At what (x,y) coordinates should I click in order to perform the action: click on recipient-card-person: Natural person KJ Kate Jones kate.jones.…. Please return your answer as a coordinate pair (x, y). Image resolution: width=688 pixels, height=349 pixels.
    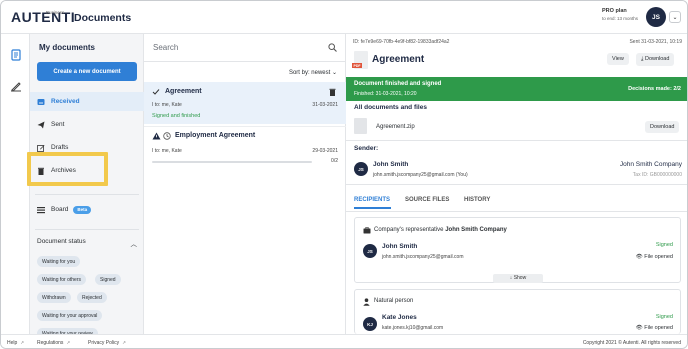
    Looking at the image, I should click on (517, 311).